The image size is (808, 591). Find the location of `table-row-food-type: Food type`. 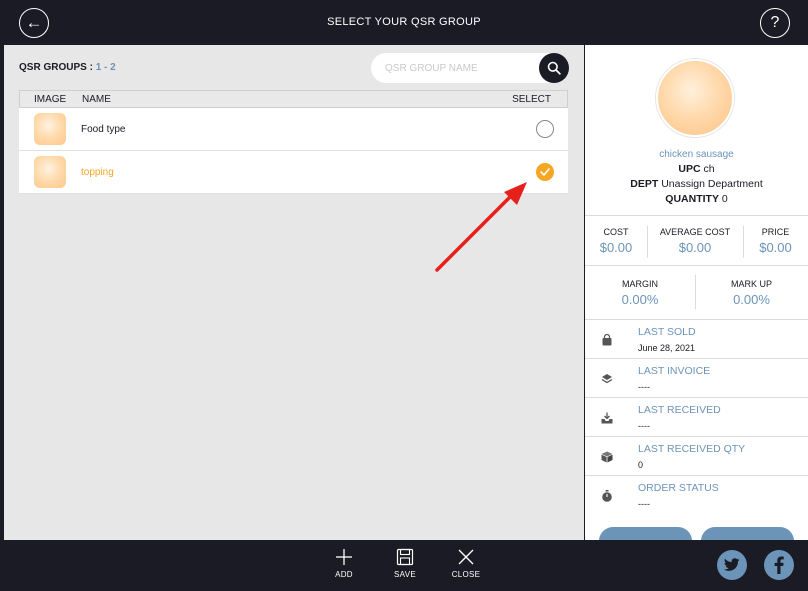

table-row-food-type: Food type is located at coordinates (293, 129).